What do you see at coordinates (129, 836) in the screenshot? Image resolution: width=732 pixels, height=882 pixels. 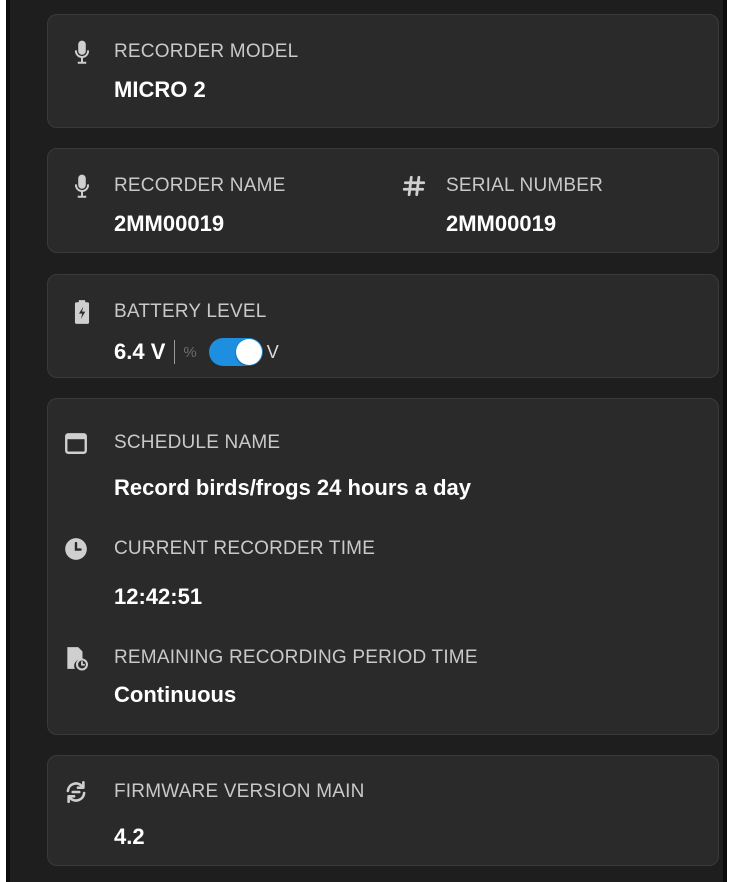 I see `firmware-version-value: 4.2` at bounding box center [129, 836].